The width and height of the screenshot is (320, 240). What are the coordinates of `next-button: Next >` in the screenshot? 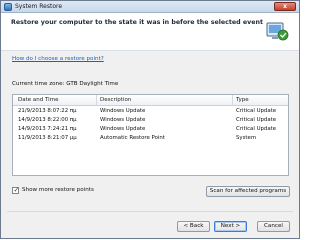 It's located at (230, 226).